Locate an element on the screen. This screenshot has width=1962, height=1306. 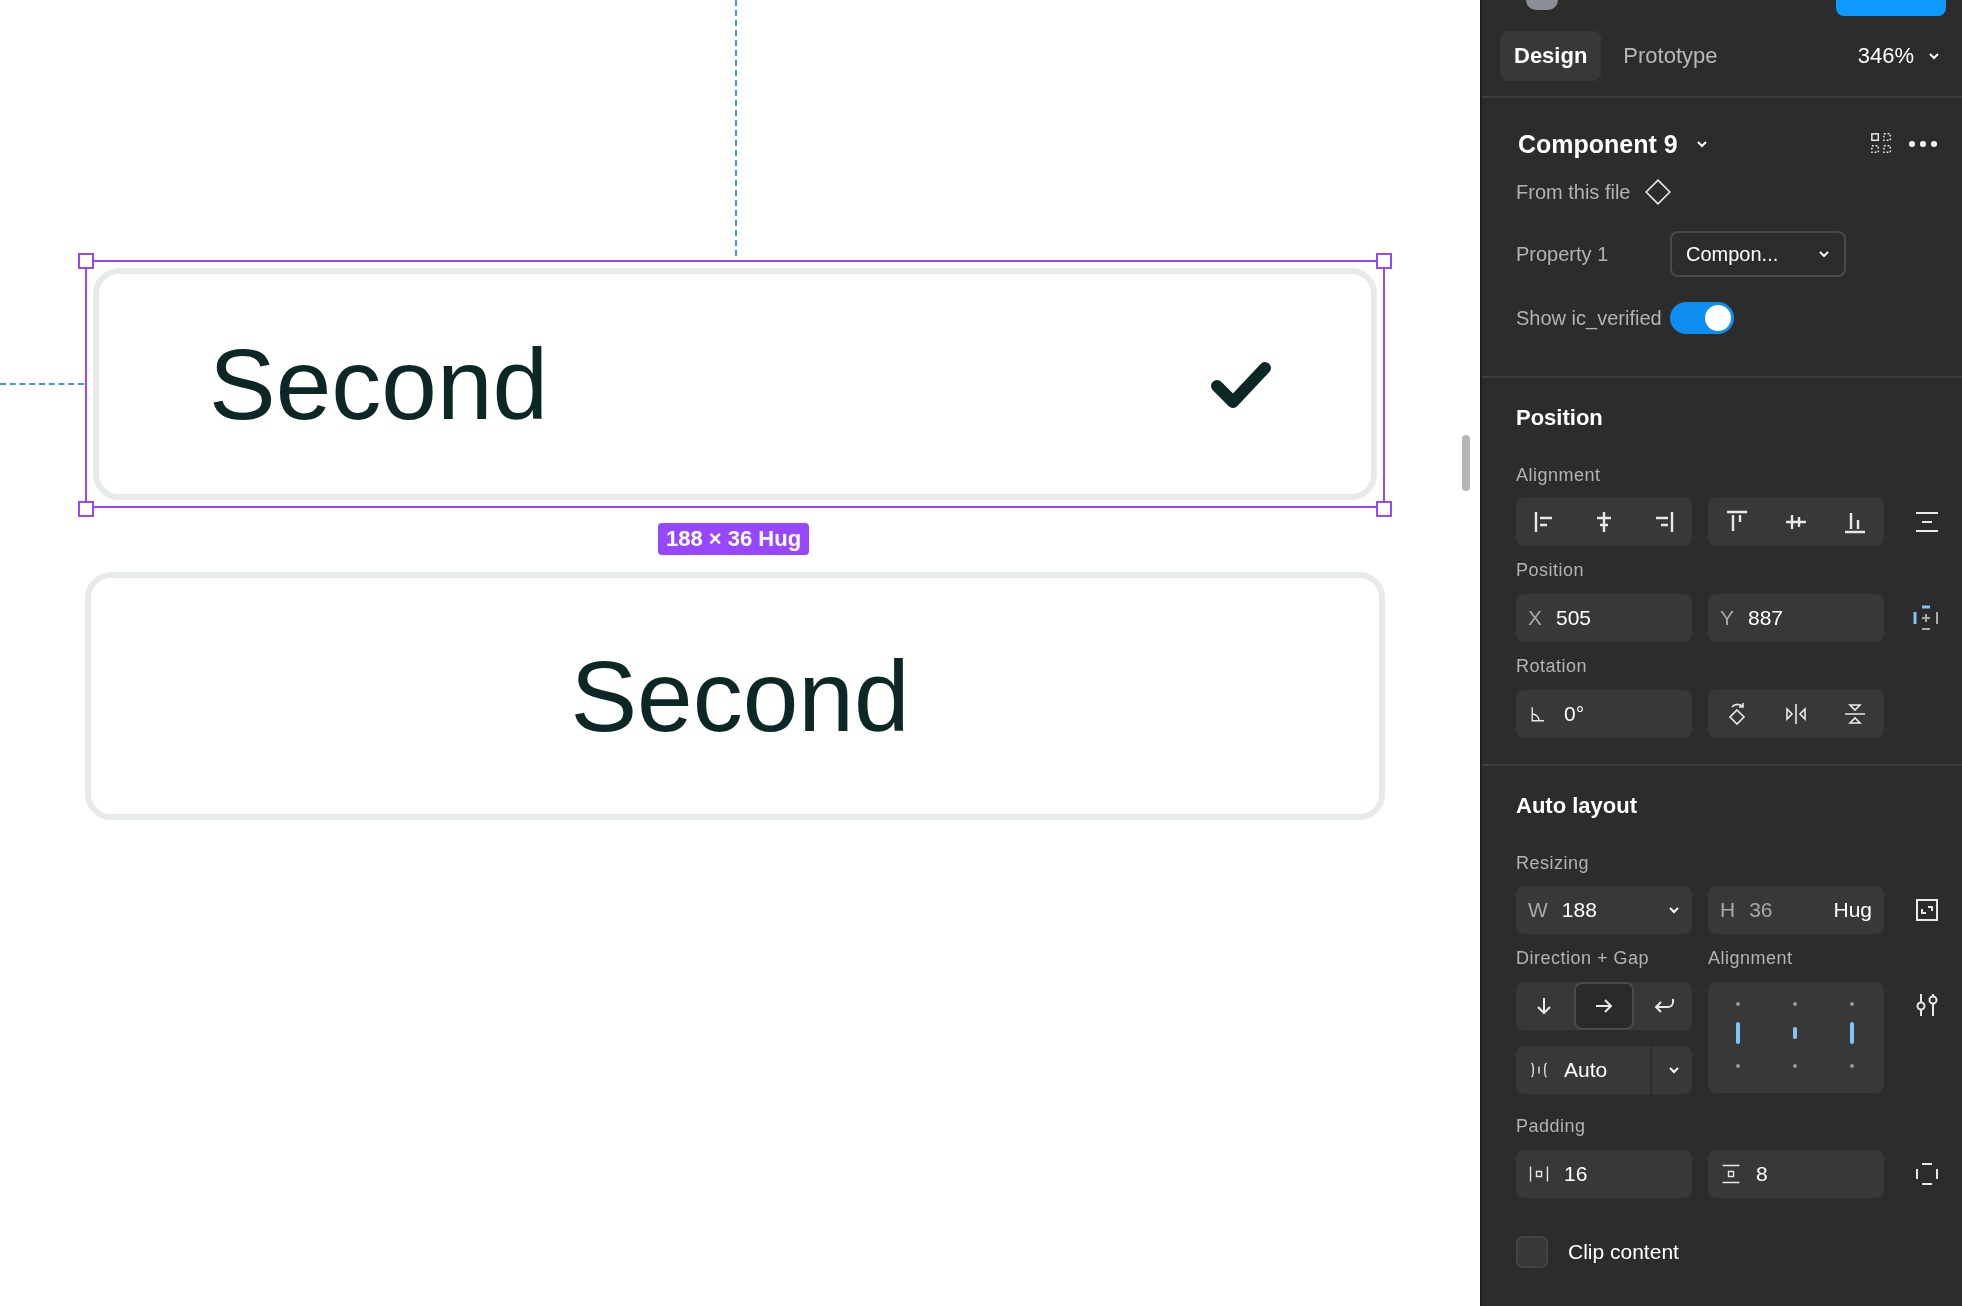
instance-button is located at coordinates (1882, 144).